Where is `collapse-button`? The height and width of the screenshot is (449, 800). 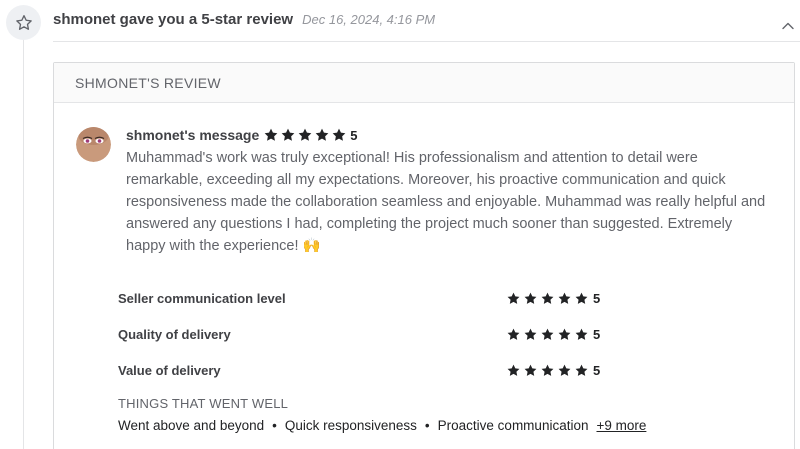
collapse-button is located at coordinates (788, 26).